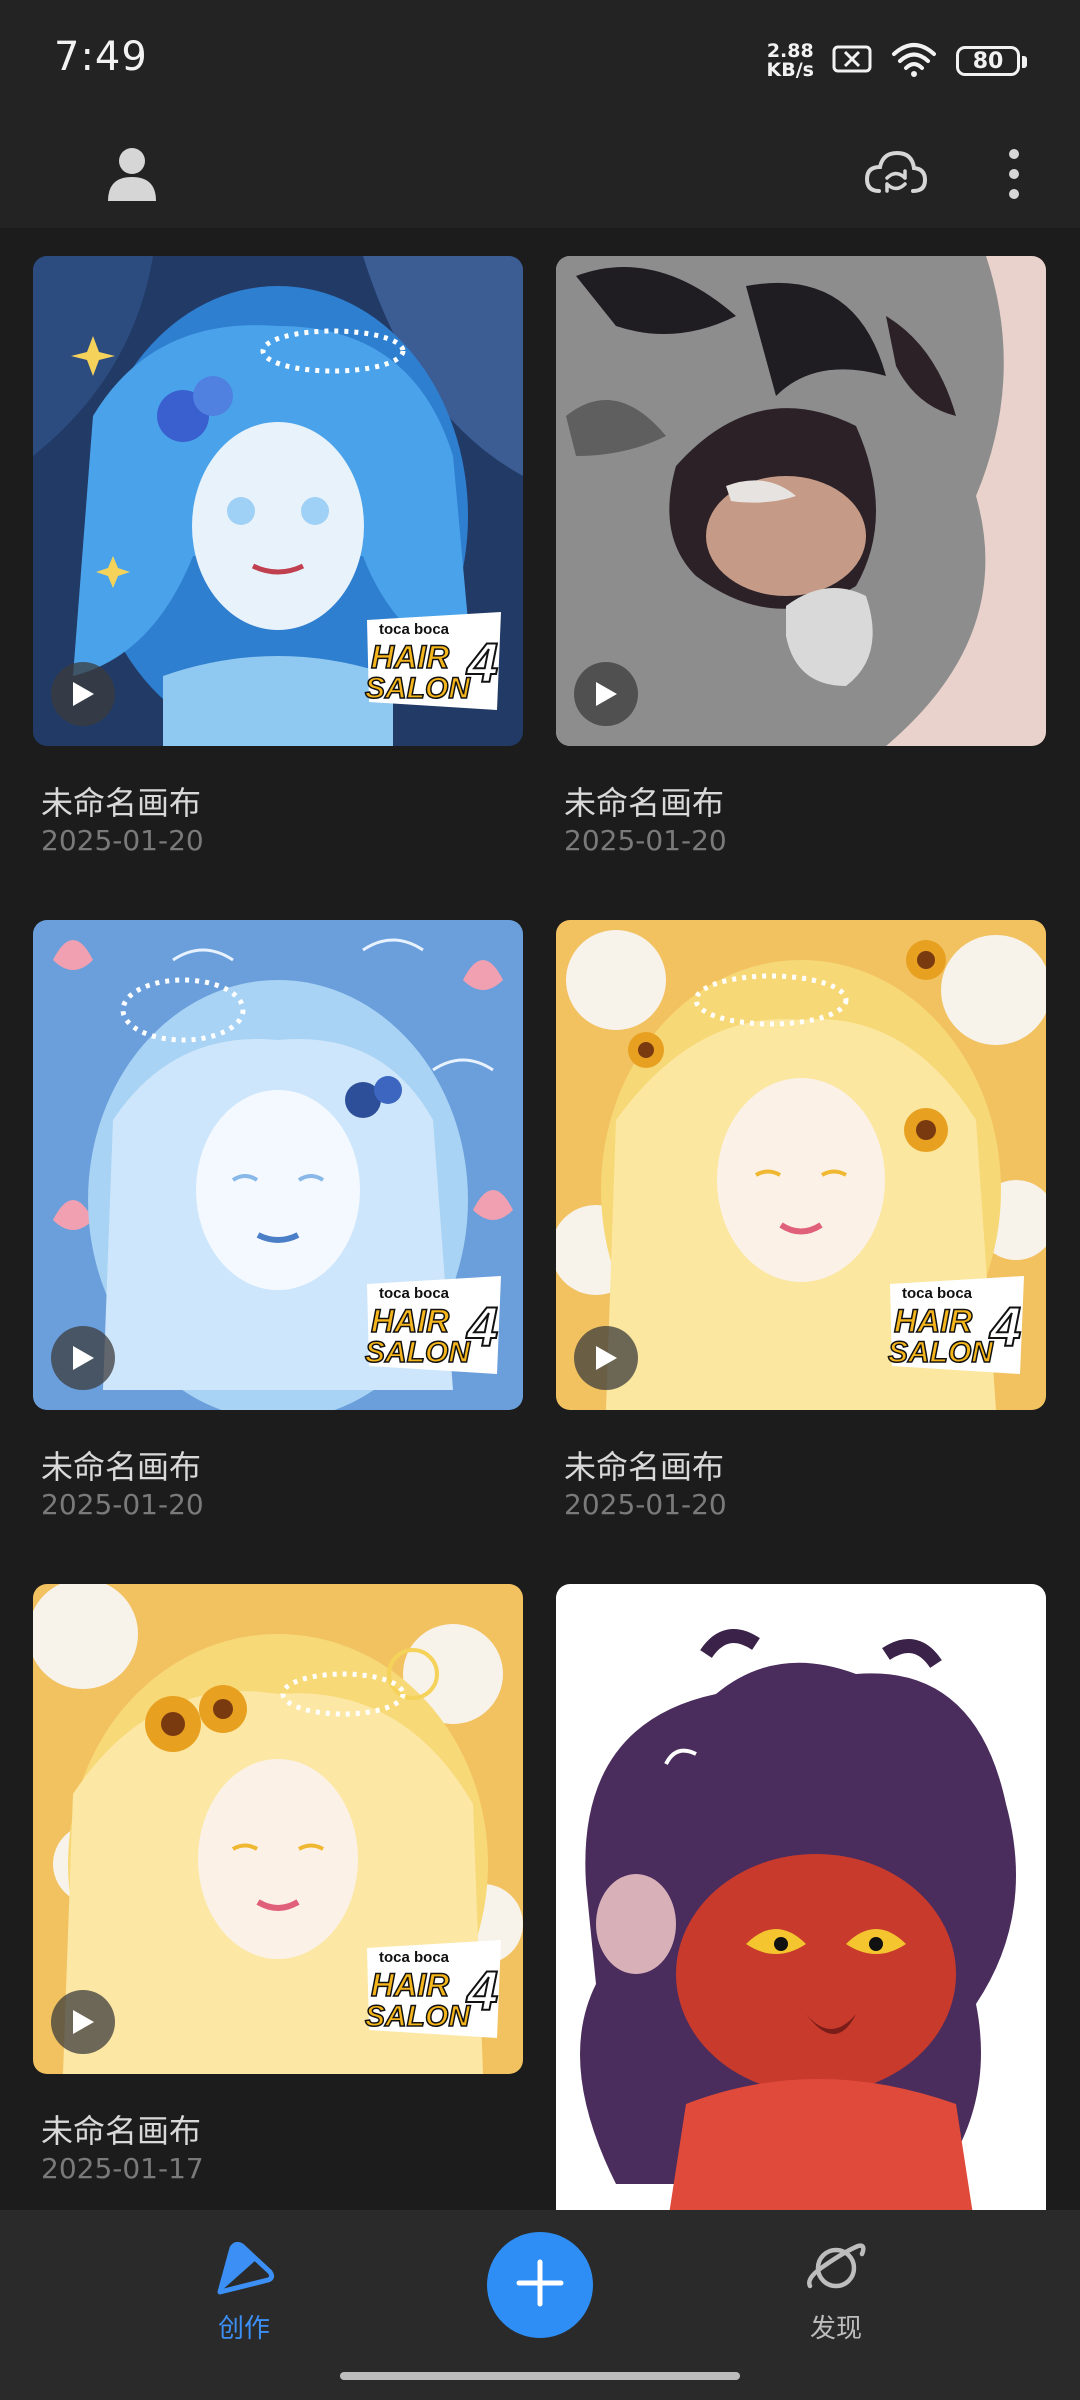 Image resolution: width=1080 pixels, height=2400 pixels. I want to click on status-indicators: 2.88 KB/s 80, so click(897, 61).